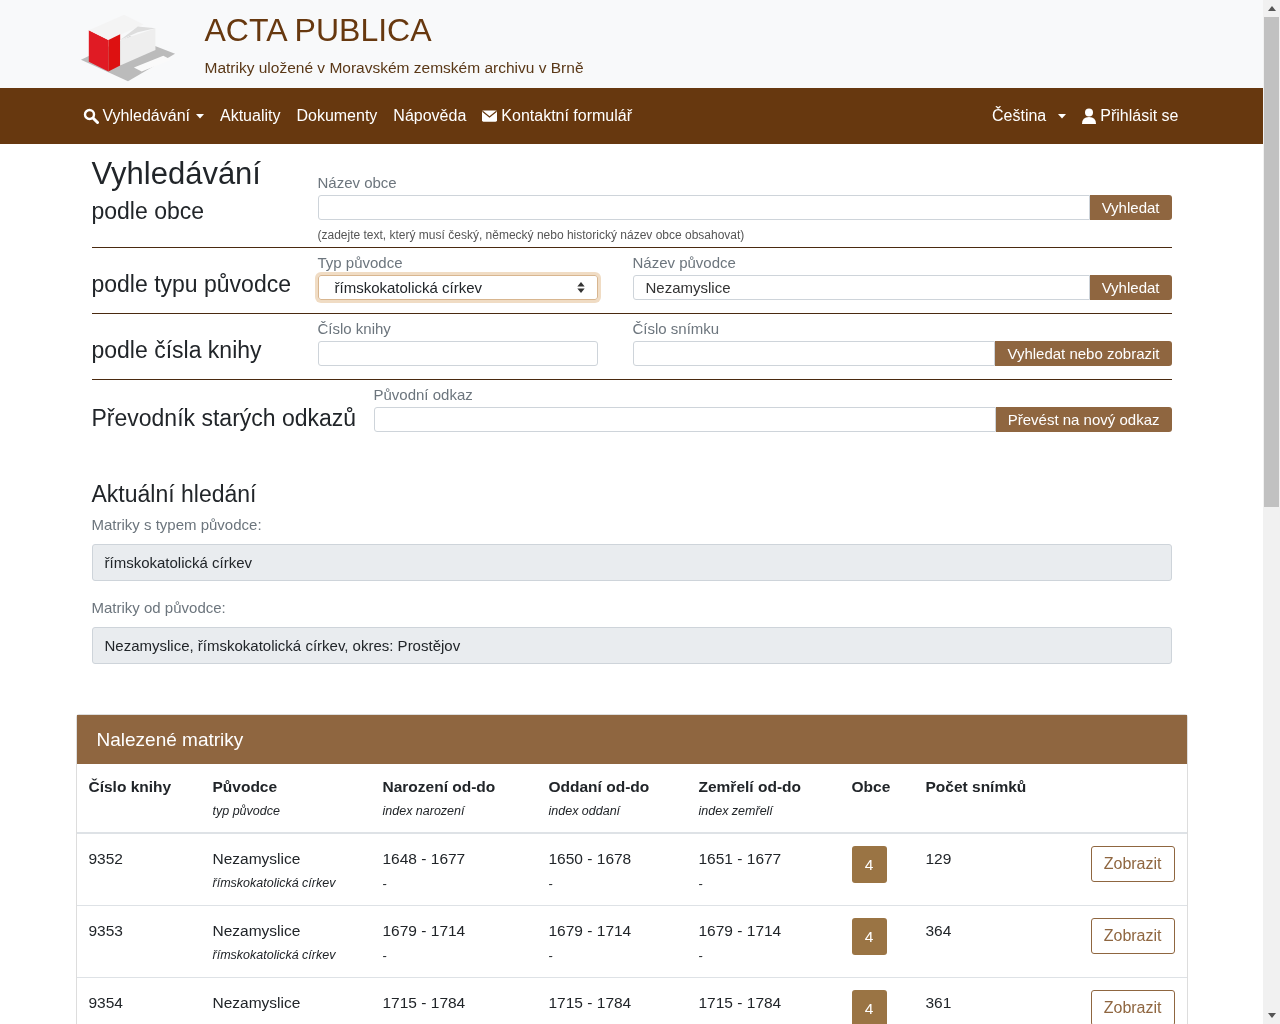  What do you see at coordinates (318, 30) in the screenshot?
I see `site-title: ACTA PUBLICA` at bounding box center [318, 30].